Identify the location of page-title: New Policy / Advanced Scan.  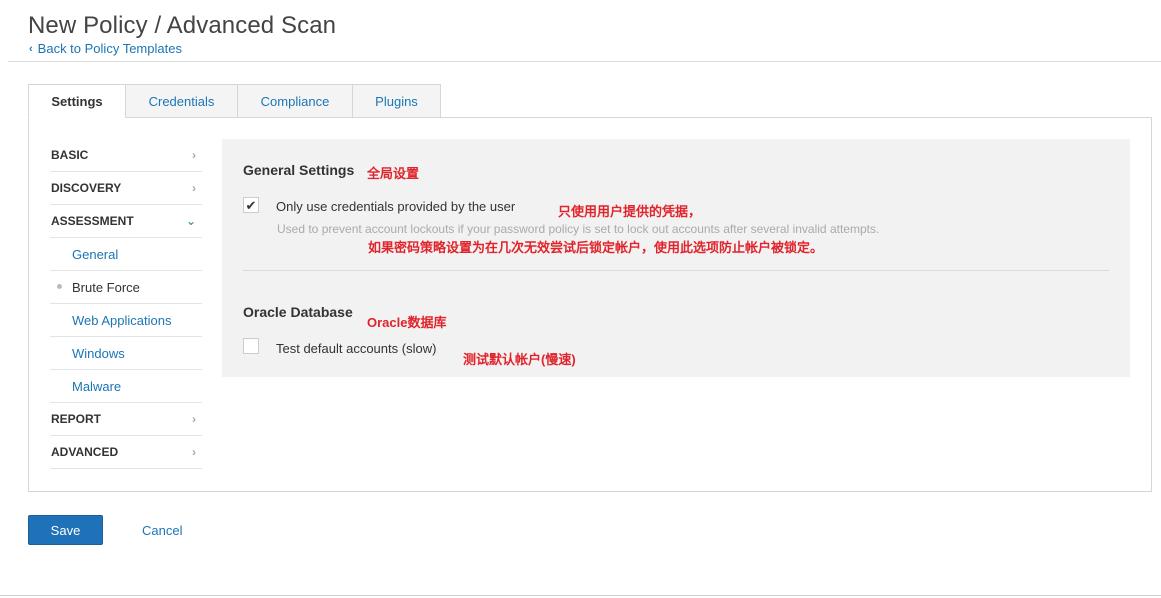
(182, 25).